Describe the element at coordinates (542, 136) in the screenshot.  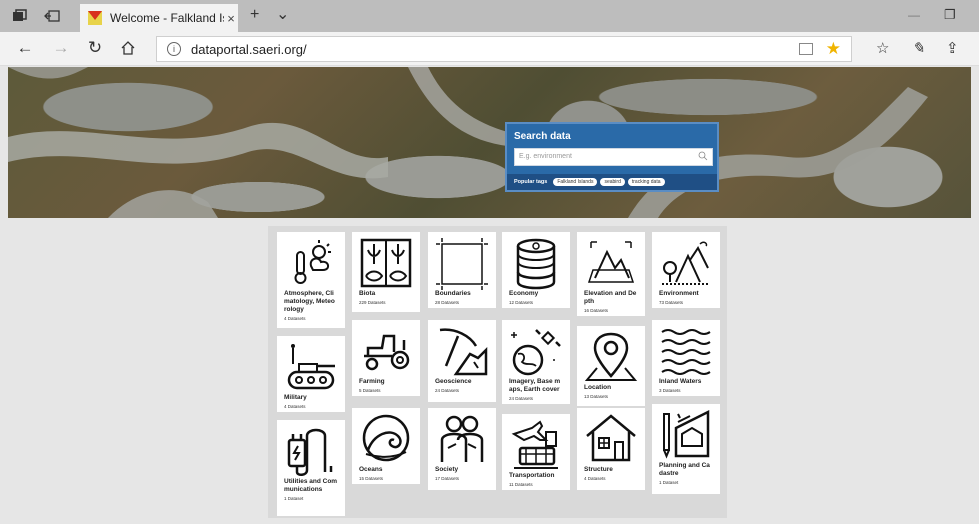
I see `search-title: Search data` at that location.